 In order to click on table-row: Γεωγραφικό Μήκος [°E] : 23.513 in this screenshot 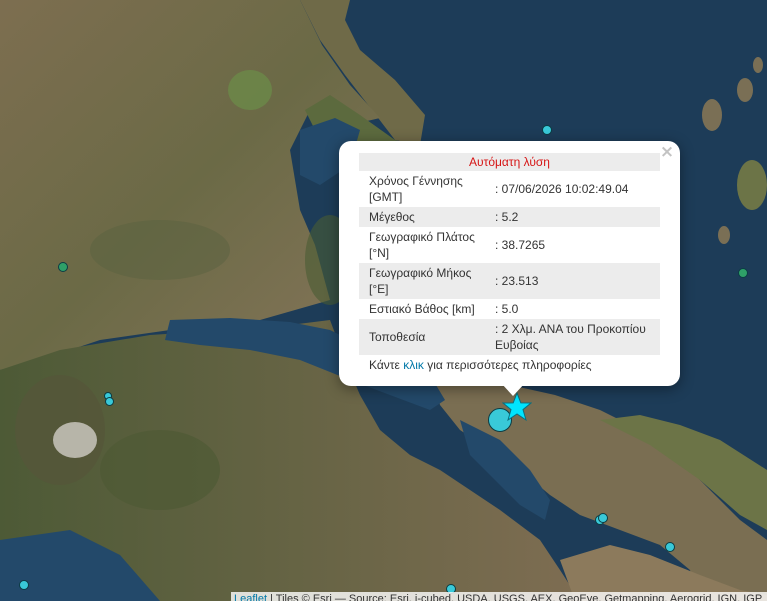, I will do `click(509, 281)`.